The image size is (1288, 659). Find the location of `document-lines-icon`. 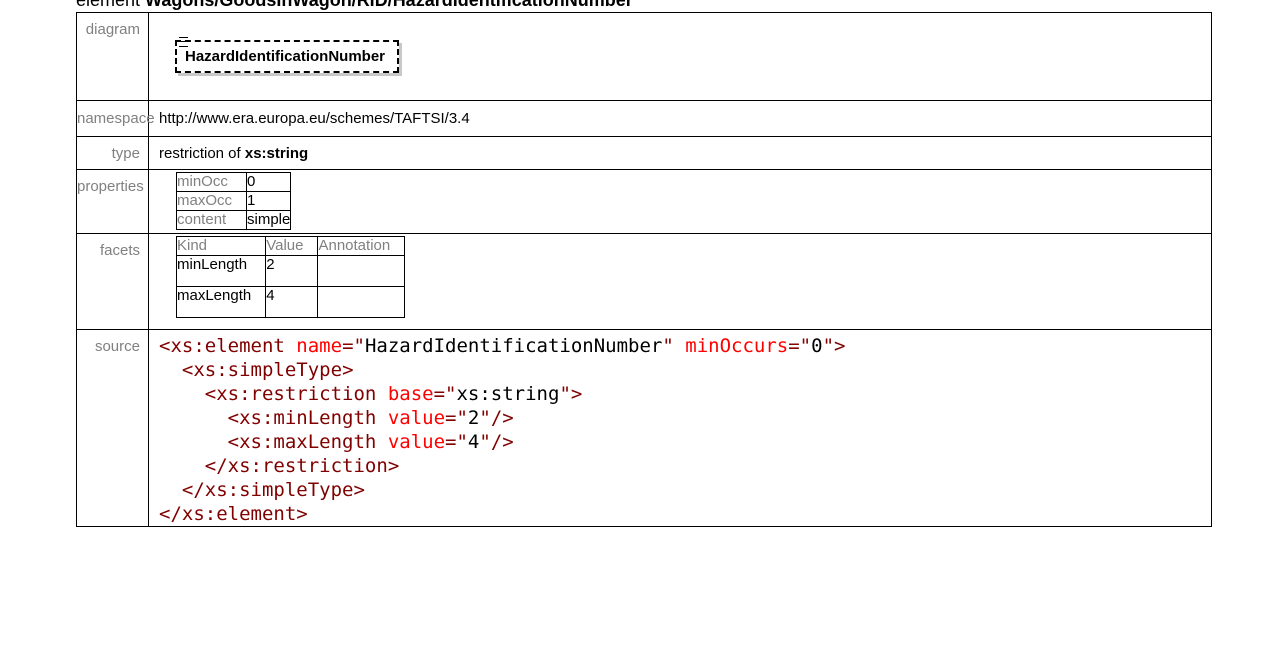

document-lines-icon is located at coordinates (183, 42).